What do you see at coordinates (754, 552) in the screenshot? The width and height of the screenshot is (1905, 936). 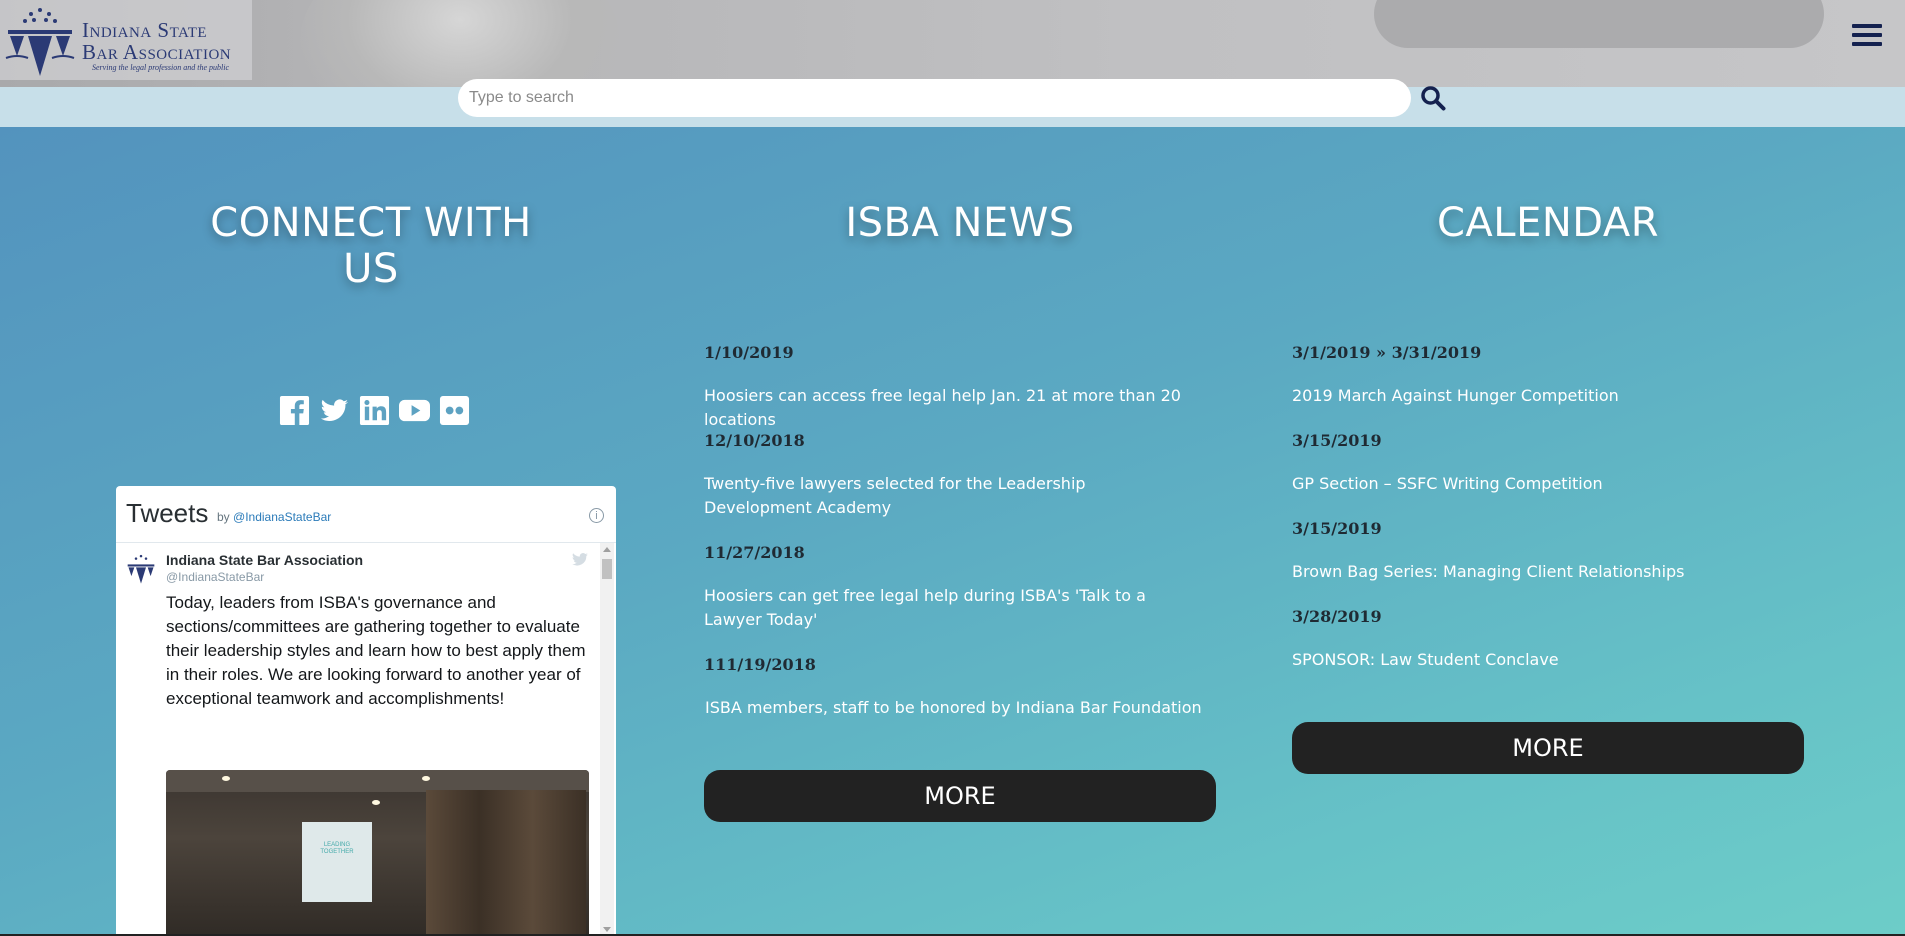 I see `news-date: 11/27/2018` at bounding box center [754, 552].